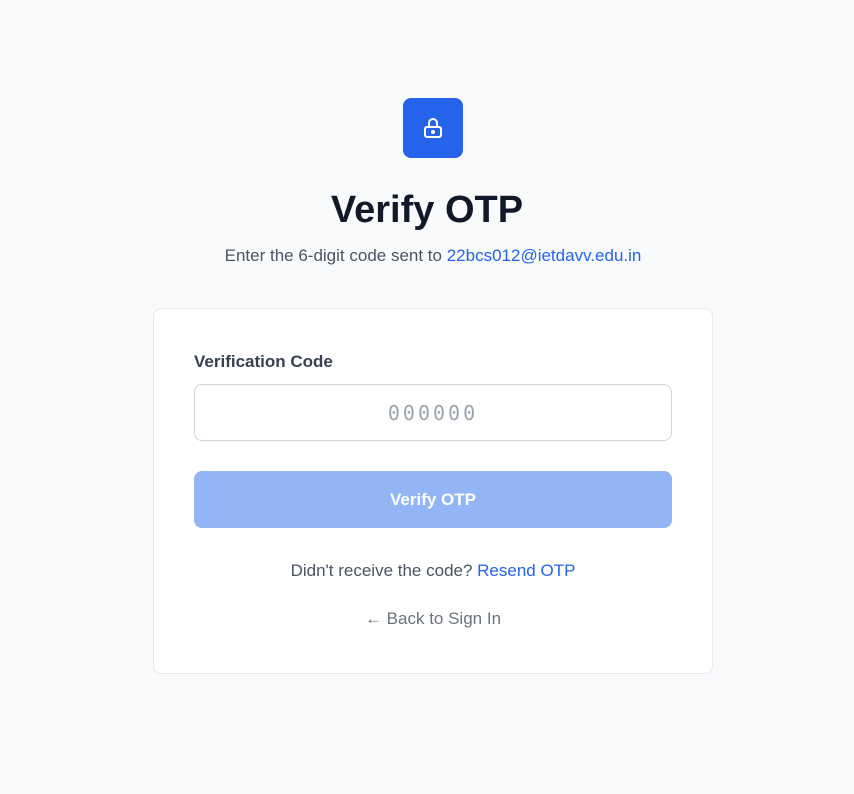 The height and width of the screenshot is (794, 854). Describe the element at coordinates (526, 570) in the screenshot. I see `resend-otp-link: Resend OTP` at that location.